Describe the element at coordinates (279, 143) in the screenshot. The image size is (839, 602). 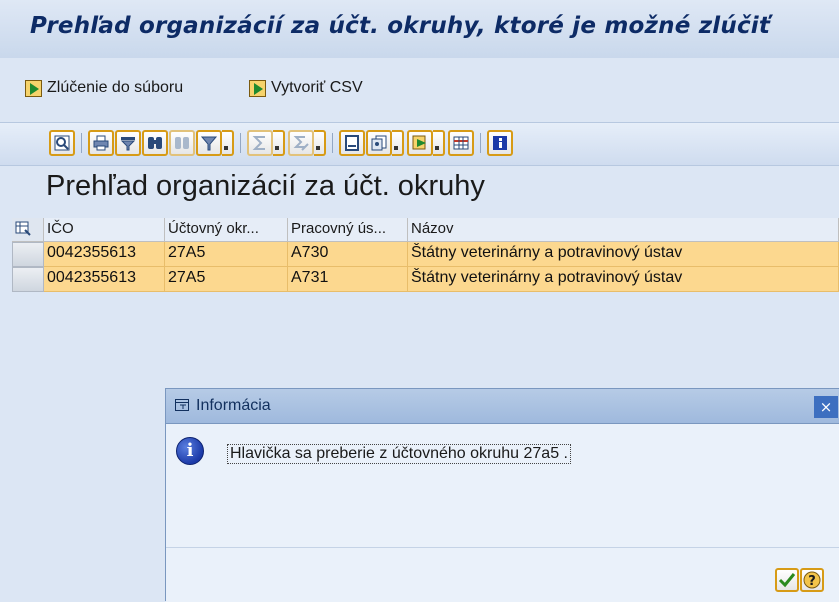
I see `sum-dropdown` at that location.